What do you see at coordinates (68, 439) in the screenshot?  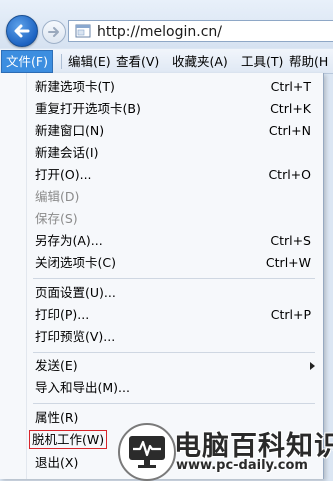 I see `menu-item-label: 脱机工作(W)` at bounding box center [68, 439].